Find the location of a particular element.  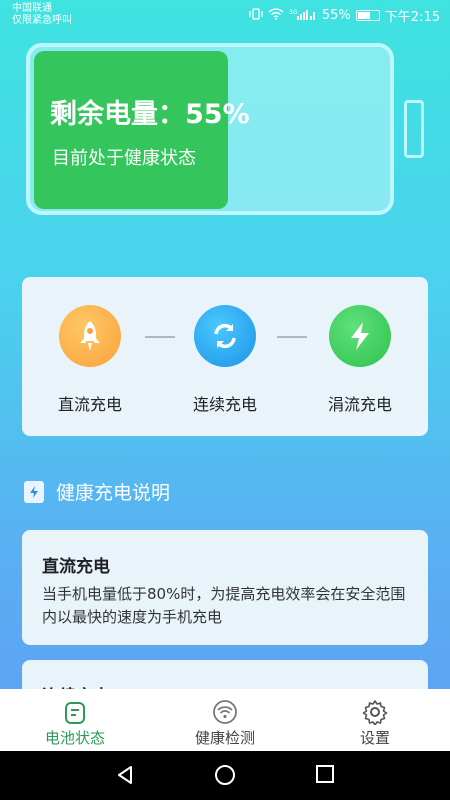

mode-label: 连续充电 is located at coordinates (224, 404).